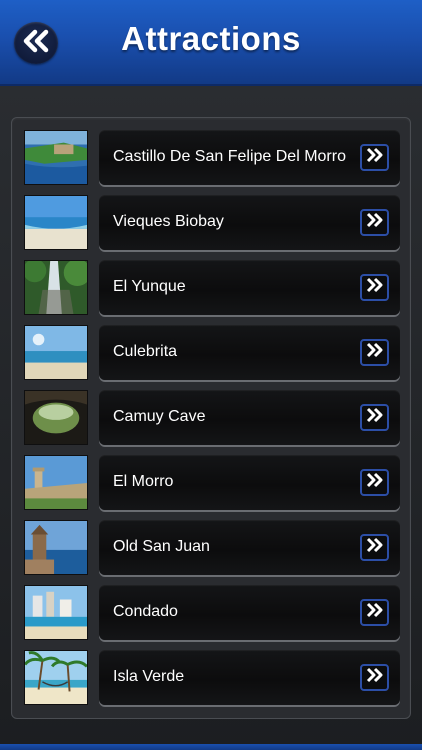 Image resolution: width=422 pixels, height=750 pixels. What do you see at coordinates (211, 38) in the screenshot?
I see `page-title: Attractions` at bounding box center [211, 38].